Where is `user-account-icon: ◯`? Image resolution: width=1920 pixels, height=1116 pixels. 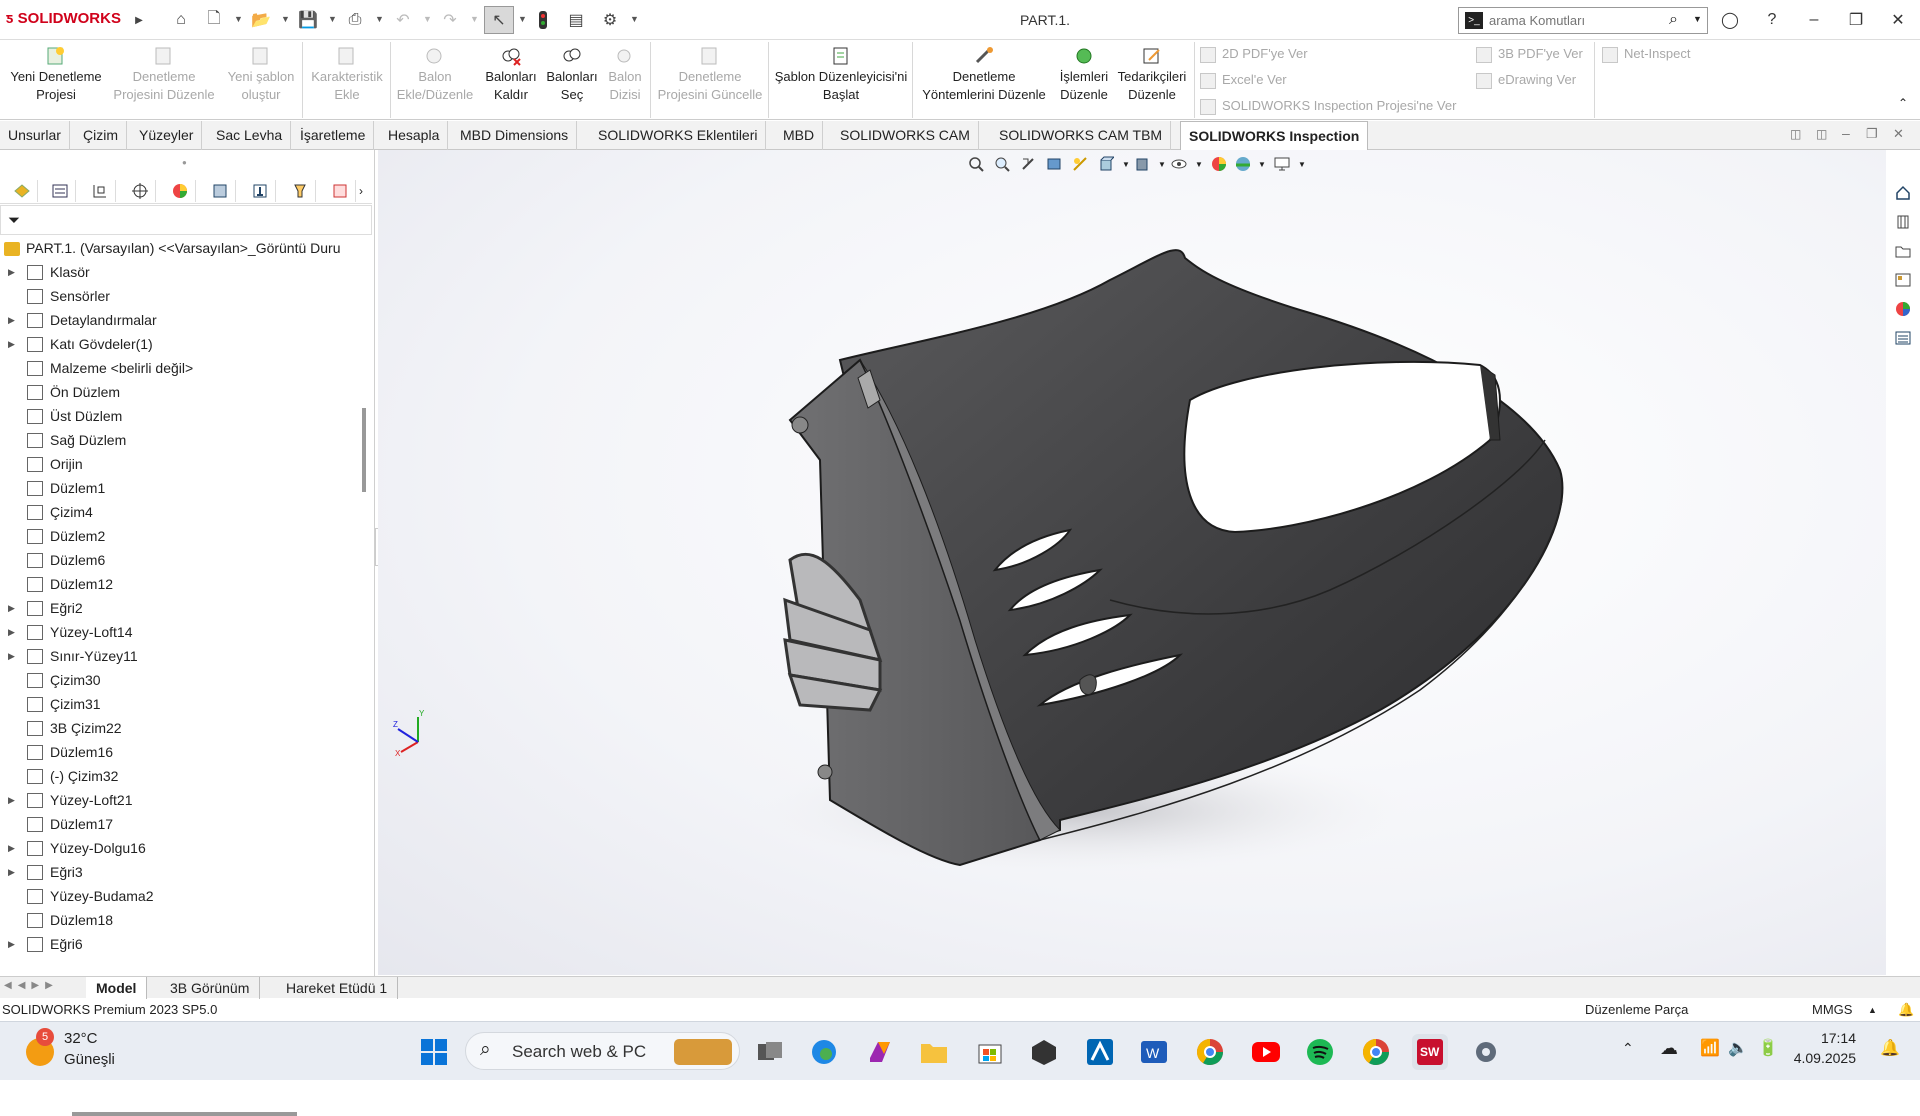
user-account-icon: ◯ is located at coordinates (1730, 20).